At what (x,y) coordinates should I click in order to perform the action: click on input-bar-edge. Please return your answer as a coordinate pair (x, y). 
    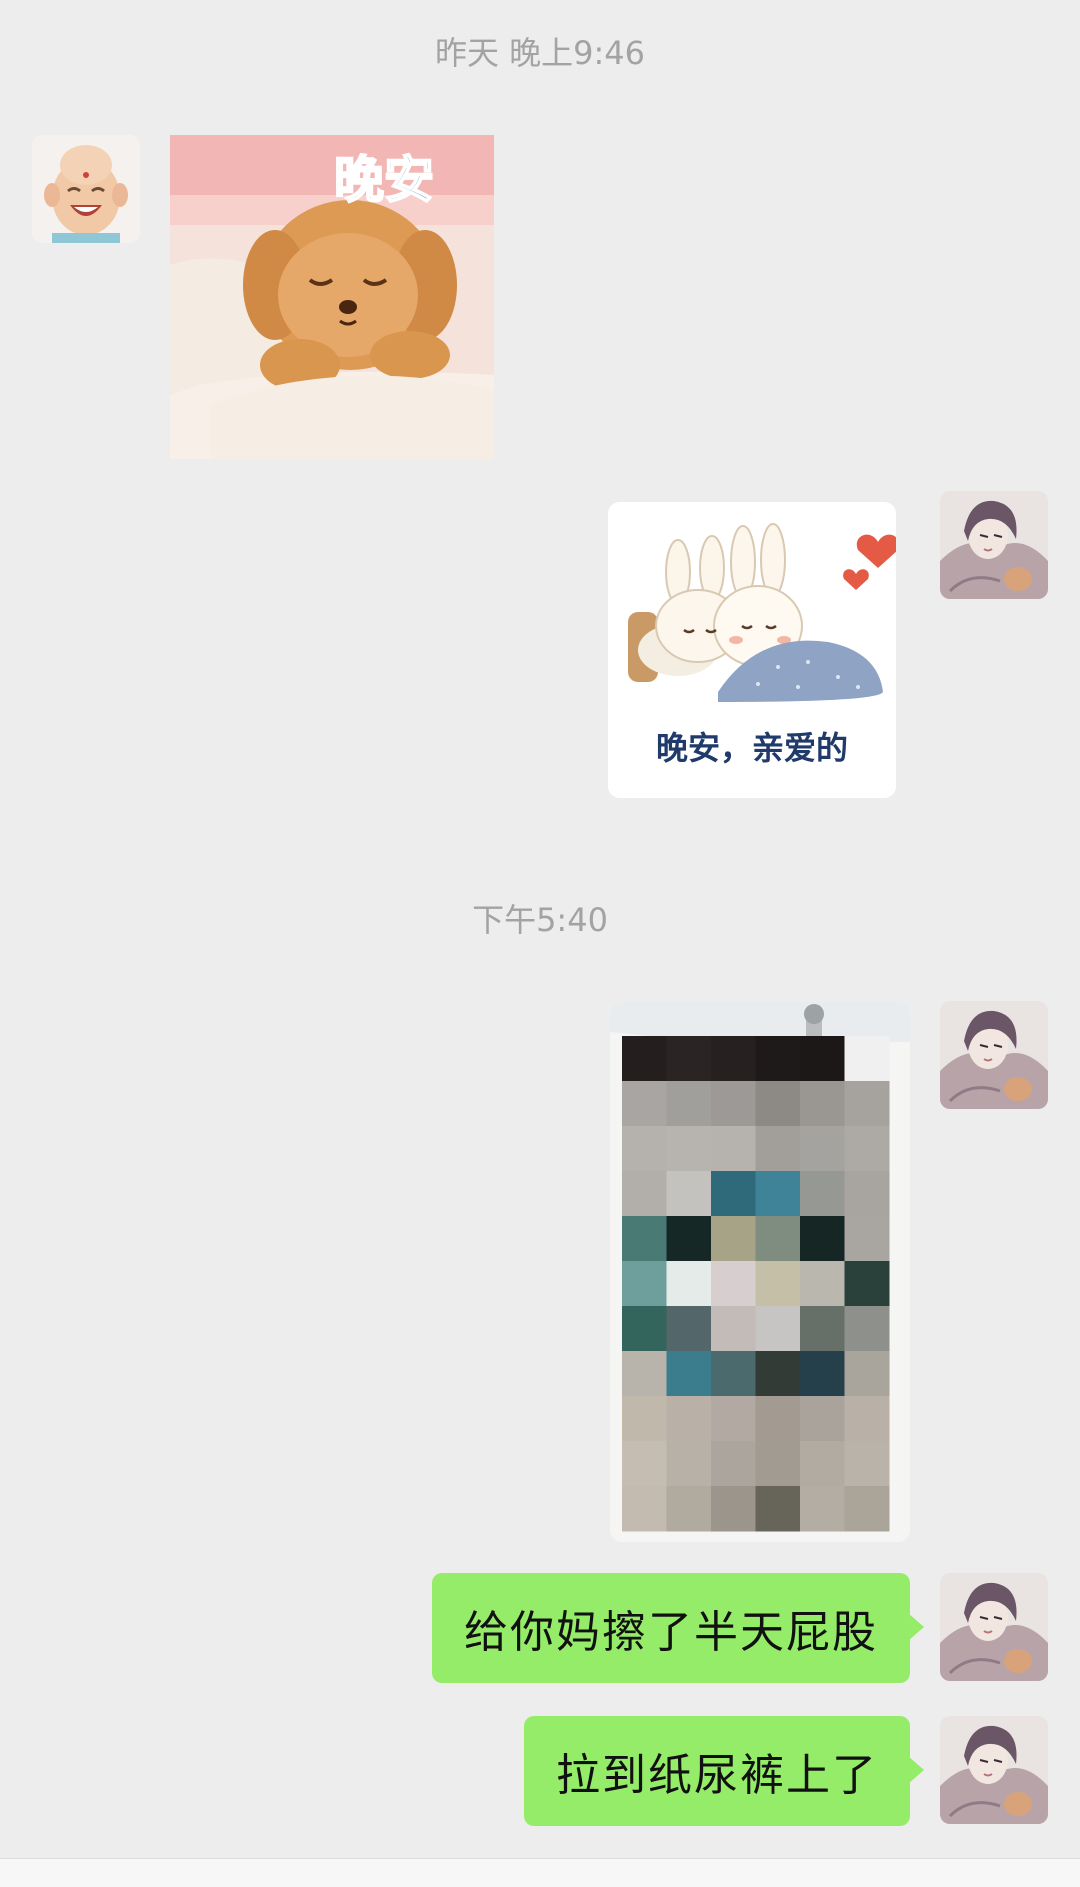
    Looking at the image, I should click on (540, 1872).